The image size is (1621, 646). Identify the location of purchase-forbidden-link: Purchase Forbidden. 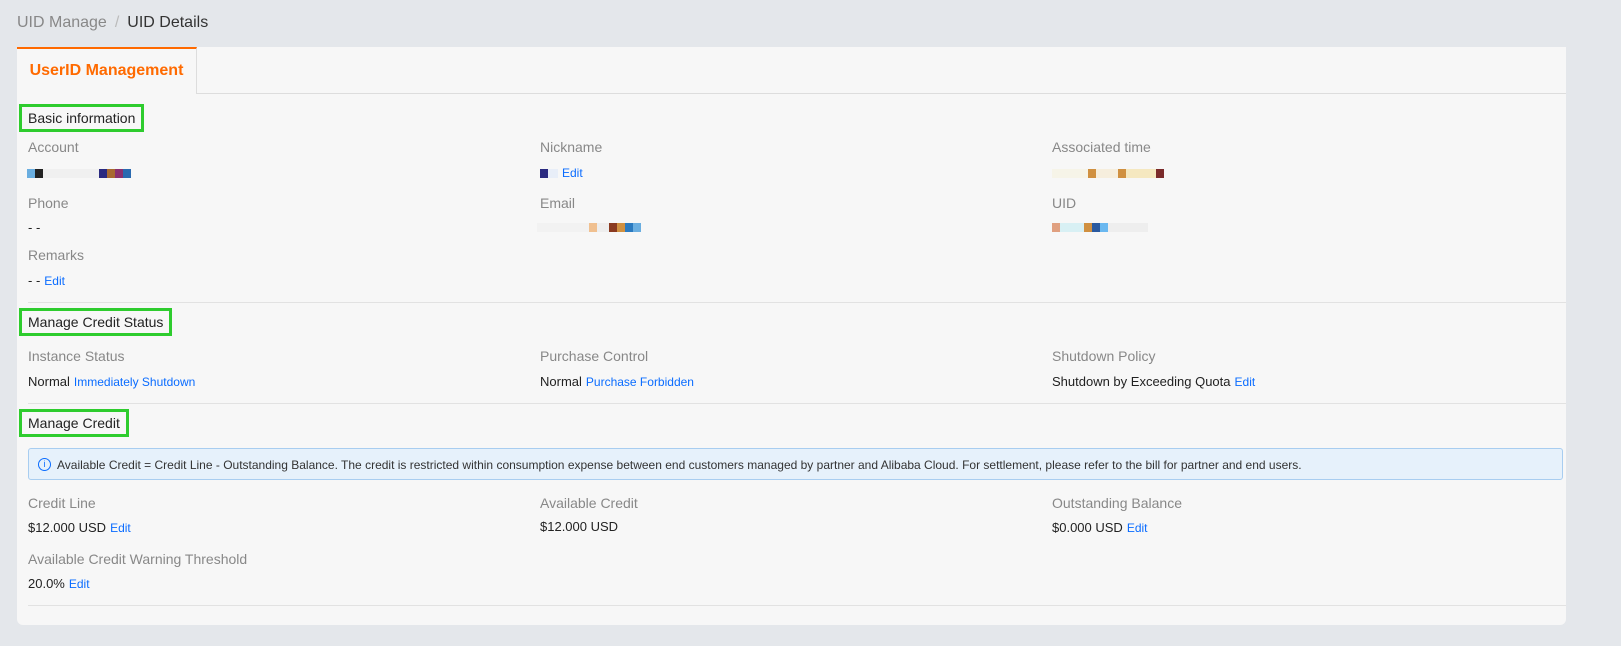
(640, 382).